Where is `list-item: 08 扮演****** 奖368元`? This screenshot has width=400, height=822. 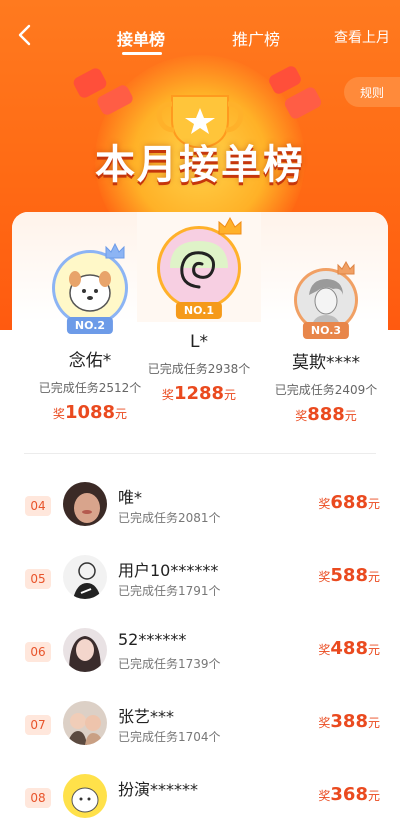
list-item: 08 扮演****** 奖368元 is located at coordinates (200, 794).